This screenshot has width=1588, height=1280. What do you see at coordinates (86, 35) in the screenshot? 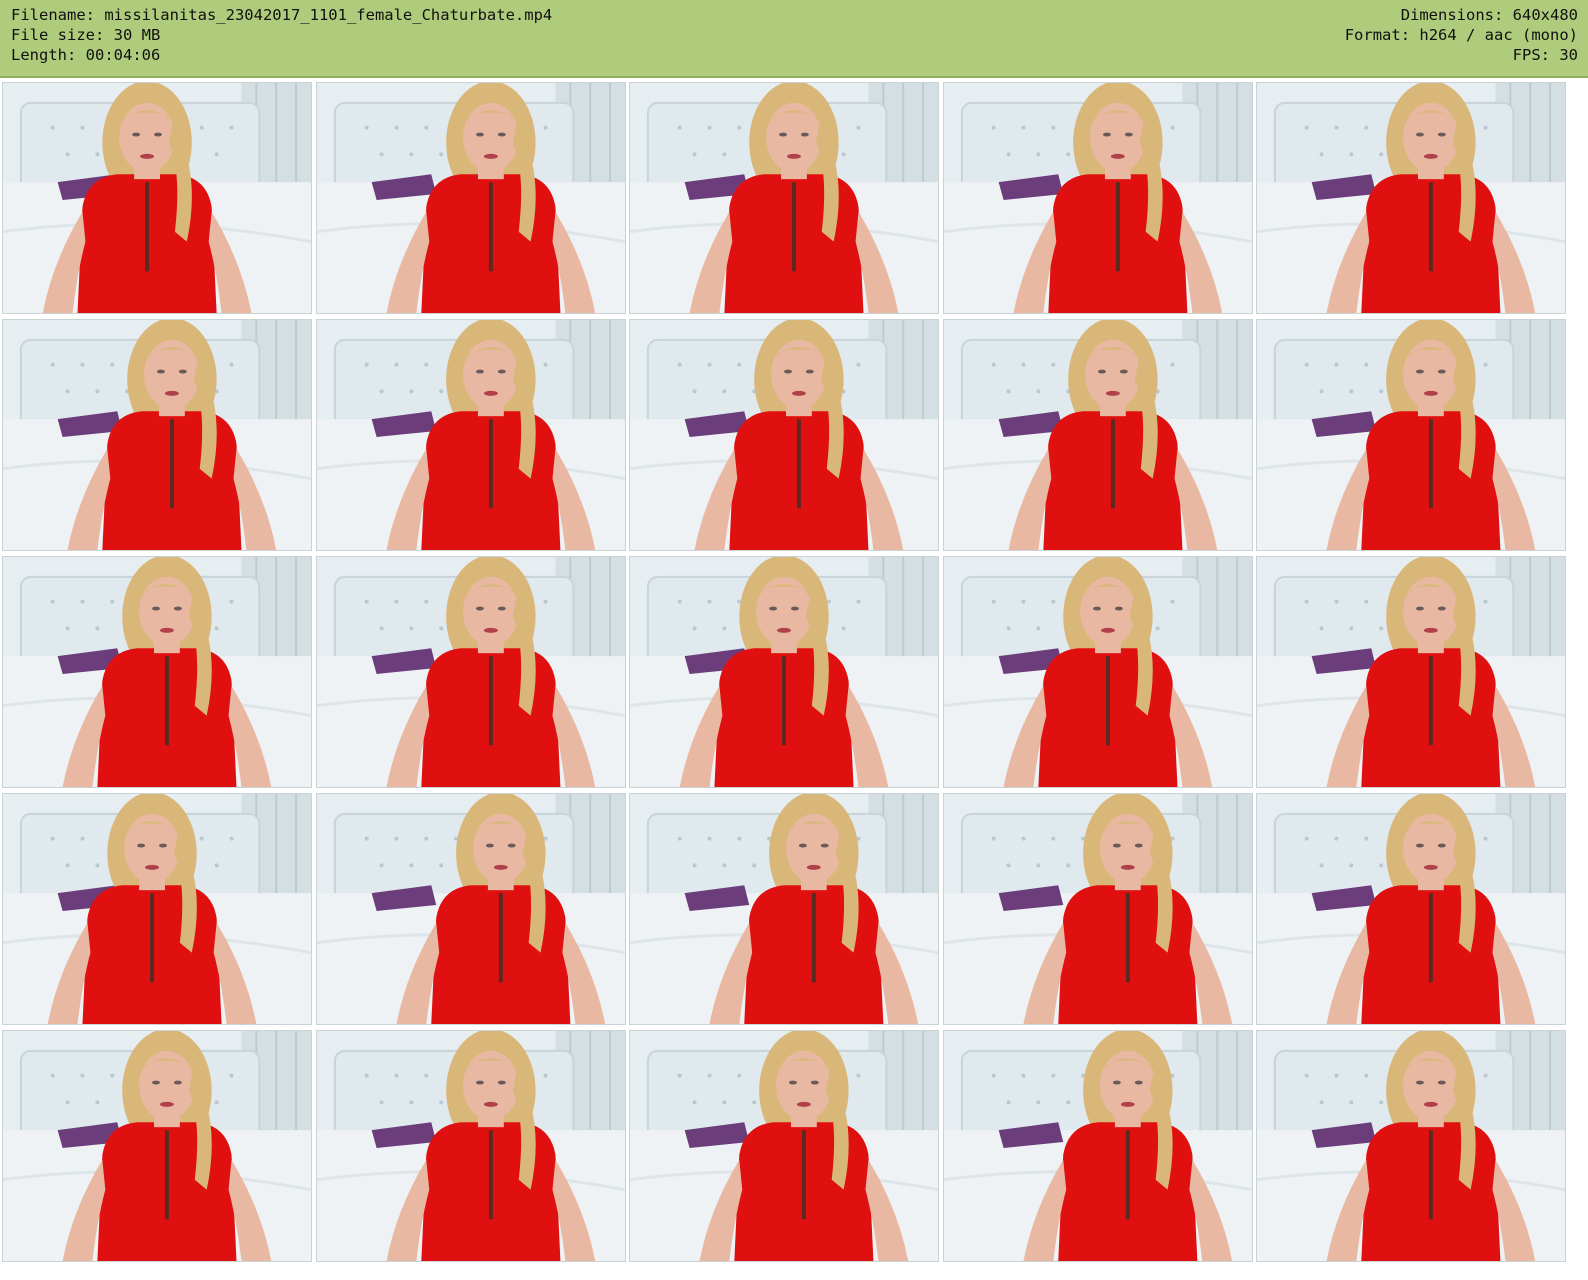
I see `filesize-text: File size: 30 MB` at bounding box center [86, 35].